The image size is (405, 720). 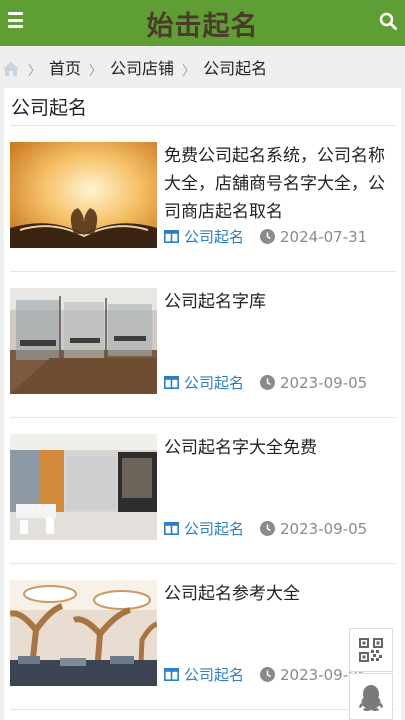 I want to click on menu-icon, so click(x=15, y=20).